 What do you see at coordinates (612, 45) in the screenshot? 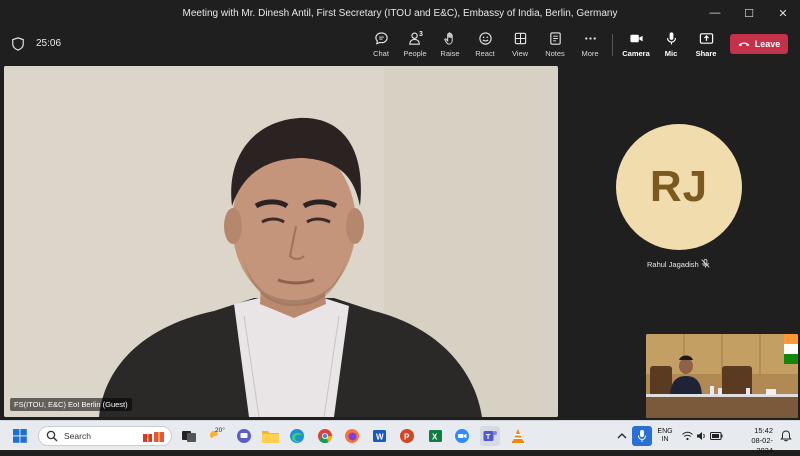
I see `toolbar-divider` at bounding box center [612, 45].